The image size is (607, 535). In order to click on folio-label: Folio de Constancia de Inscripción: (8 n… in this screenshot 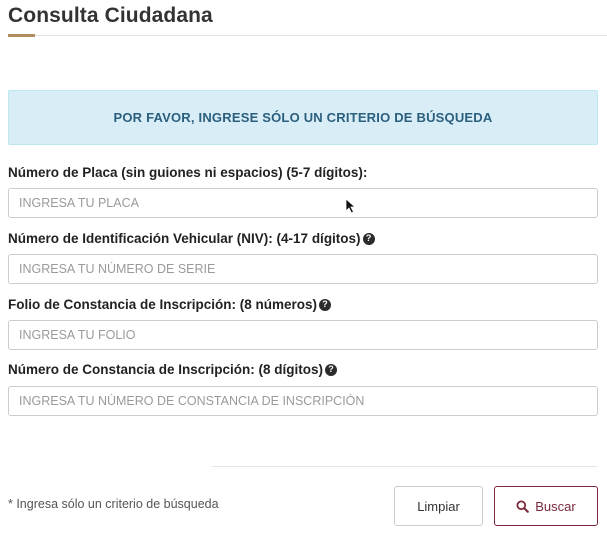, I will do `click(170, 304)`.